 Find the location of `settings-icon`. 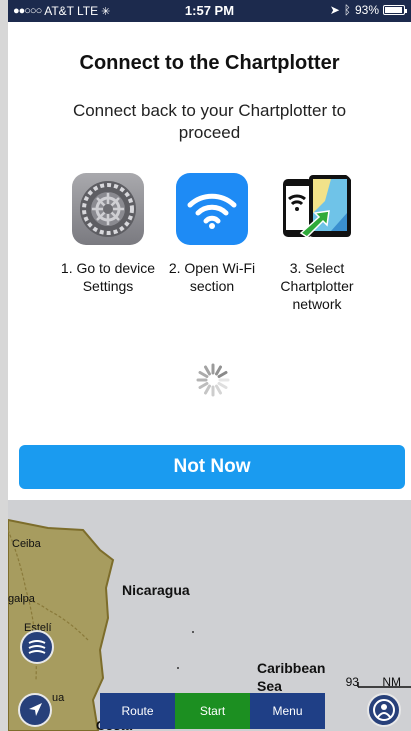

settings-icon is located at coordinates (108, 209).